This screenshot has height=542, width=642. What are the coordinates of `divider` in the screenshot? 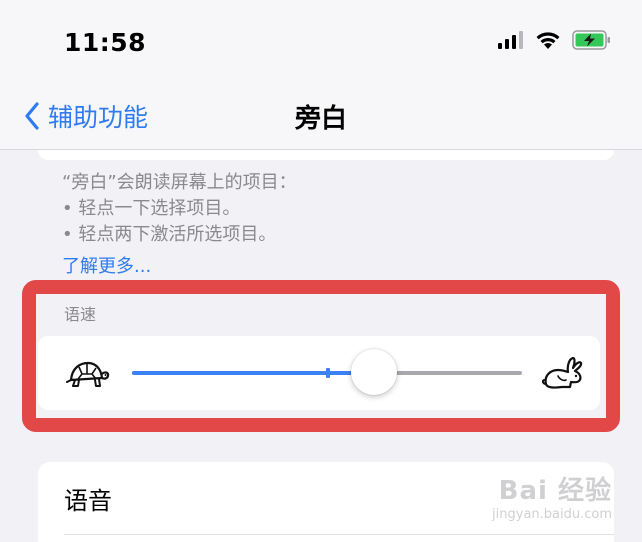 It's located at (339, 534).